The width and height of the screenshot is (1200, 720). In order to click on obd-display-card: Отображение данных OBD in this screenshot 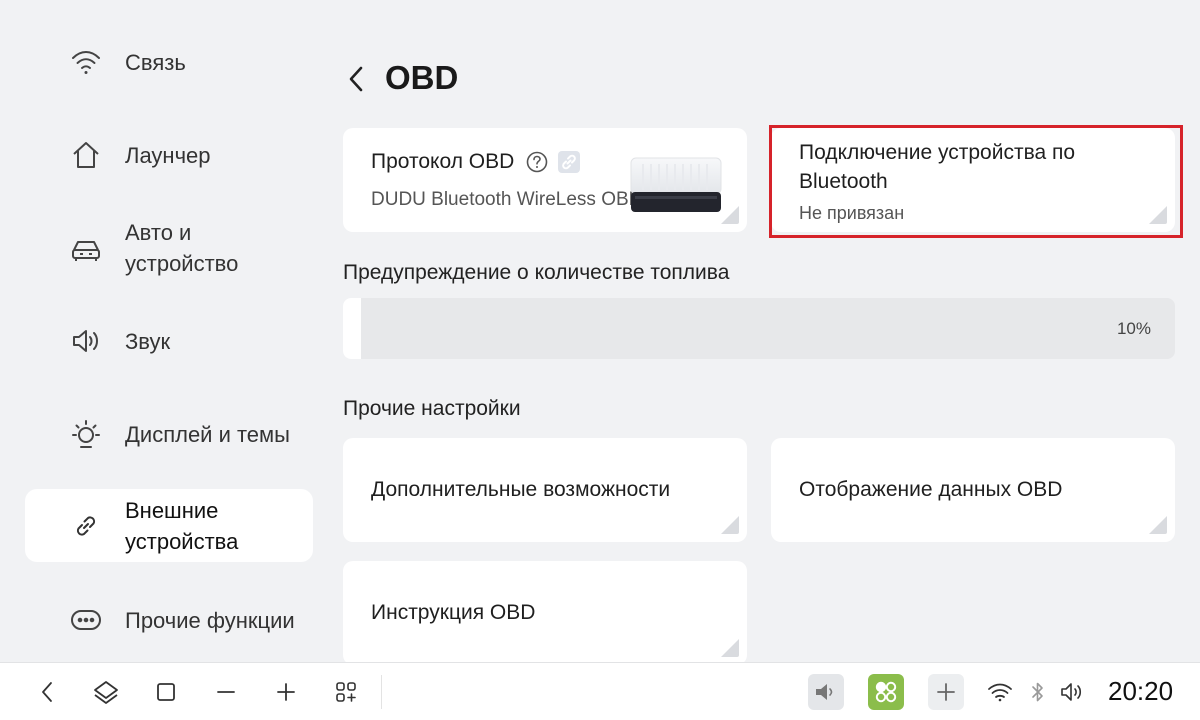, I will do `click(973, 490)`.